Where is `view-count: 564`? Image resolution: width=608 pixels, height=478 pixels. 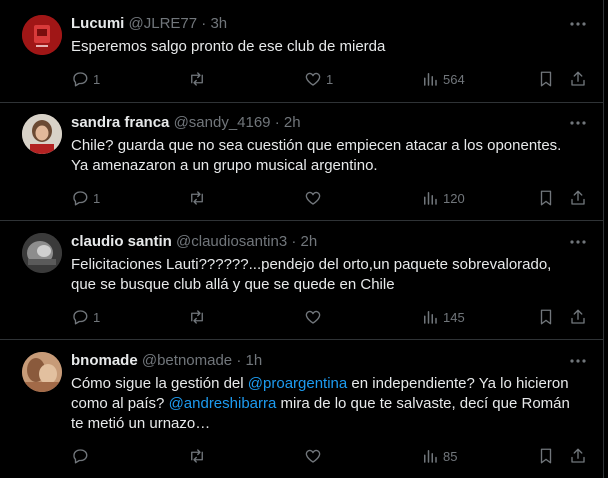
view-count: 564 is located at coordinates (454, 79).